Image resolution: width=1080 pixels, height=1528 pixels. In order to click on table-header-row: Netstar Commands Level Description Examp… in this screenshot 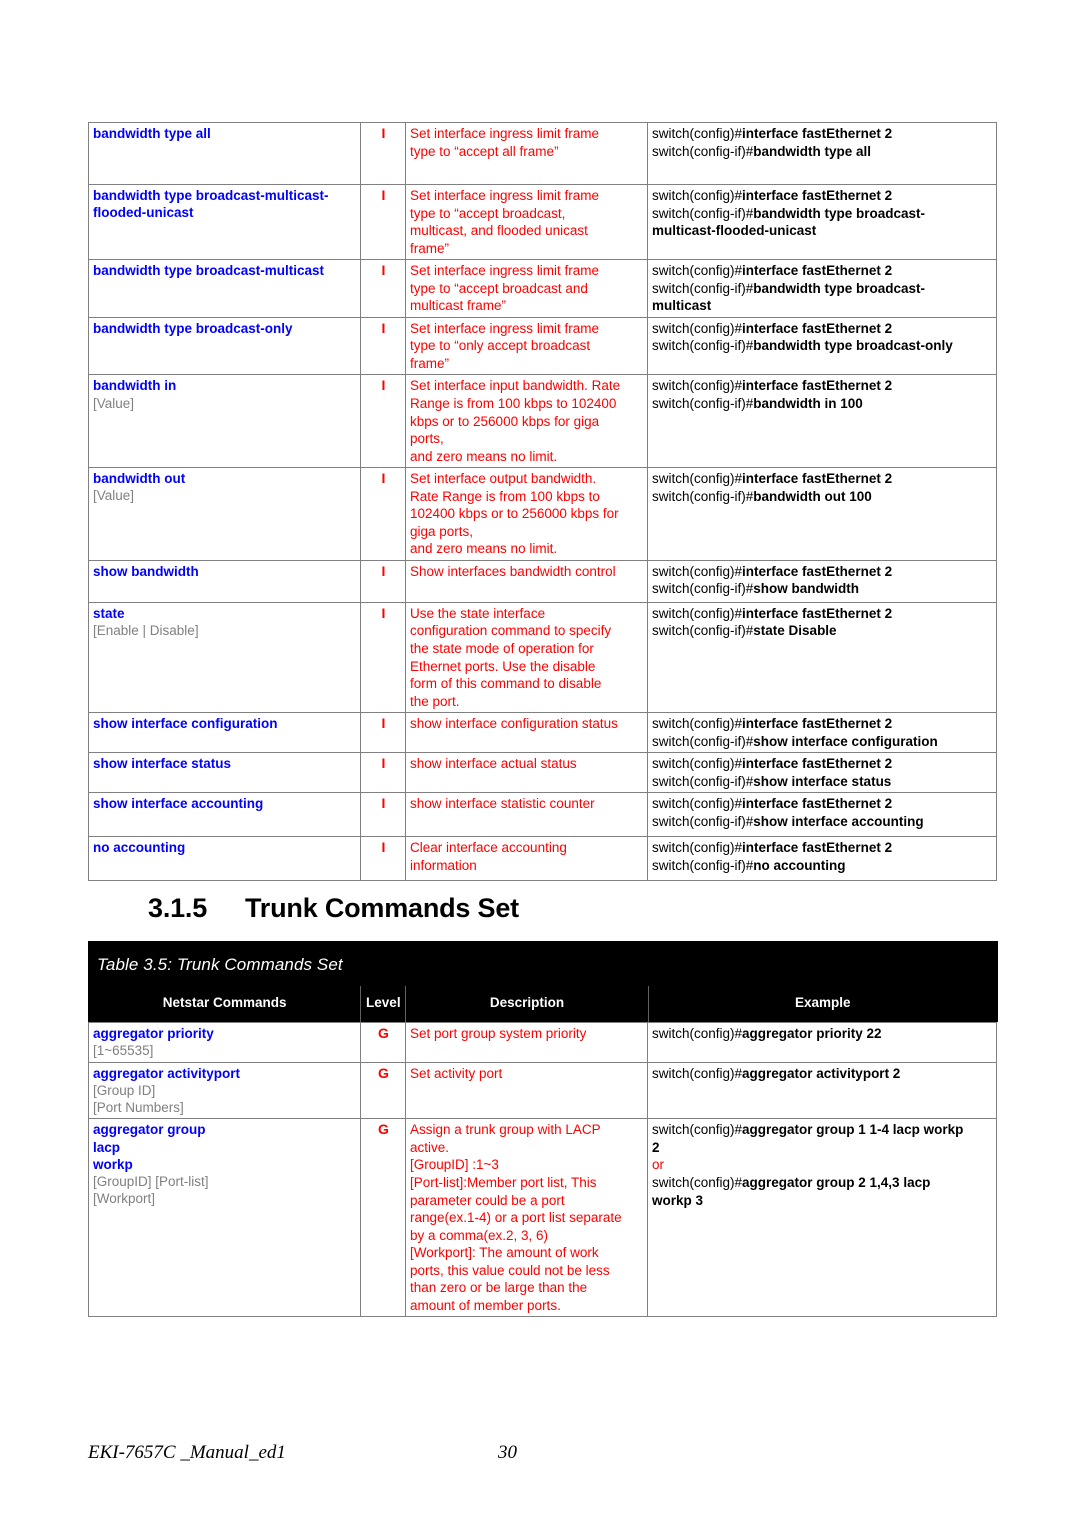, I will do `click(543, 1004)`.